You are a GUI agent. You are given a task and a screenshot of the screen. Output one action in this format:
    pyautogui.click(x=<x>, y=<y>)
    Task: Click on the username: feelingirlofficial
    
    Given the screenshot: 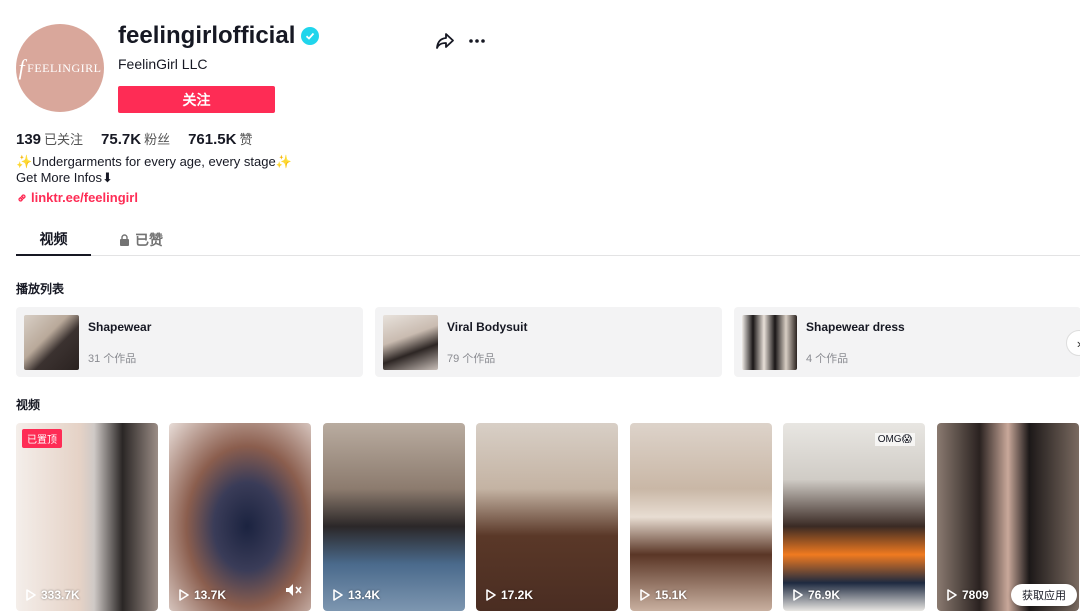 What is the action you would take?
    pyautogui.click(x=219, y=36)
    